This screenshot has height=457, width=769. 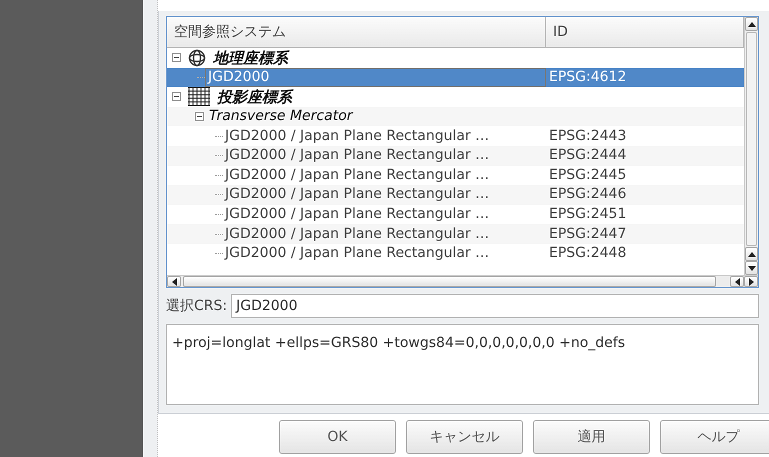 I want to click on tree-row: 投影座標系, so click(x=455, y=97).